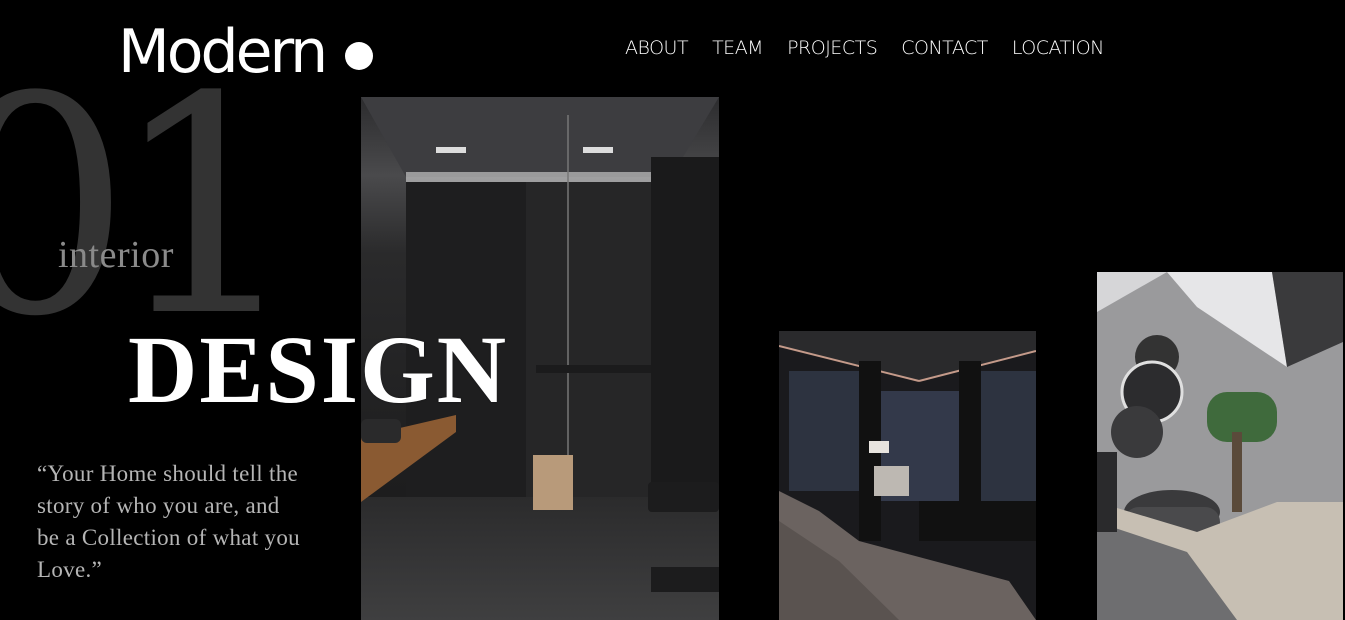 The image size is (1345, 620). What do you see at coordinates (657, 48) in the screenshot?
I see `nav-link-about: ABOUT` at bounding box center [657, 48].